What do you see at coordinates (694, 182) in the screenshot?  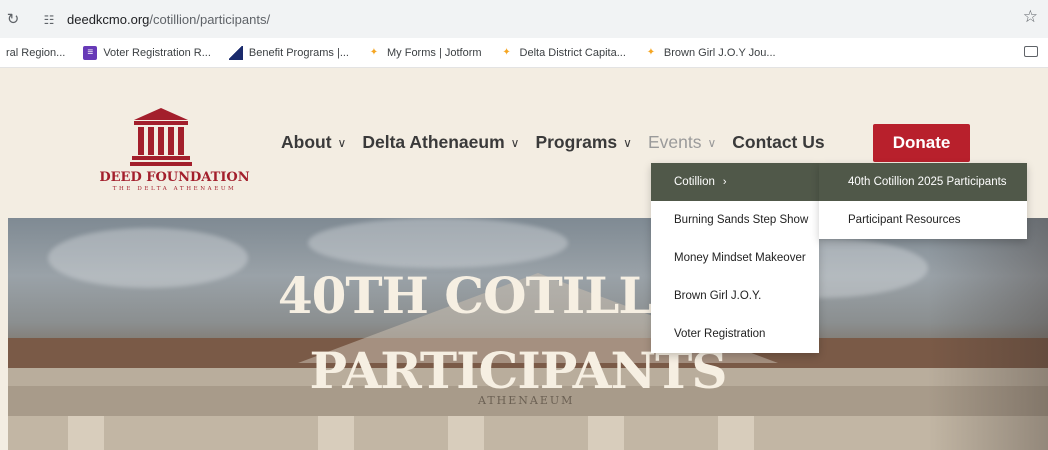 I see `menu-item-label: Cotillion` at bounding box center [694, 182].